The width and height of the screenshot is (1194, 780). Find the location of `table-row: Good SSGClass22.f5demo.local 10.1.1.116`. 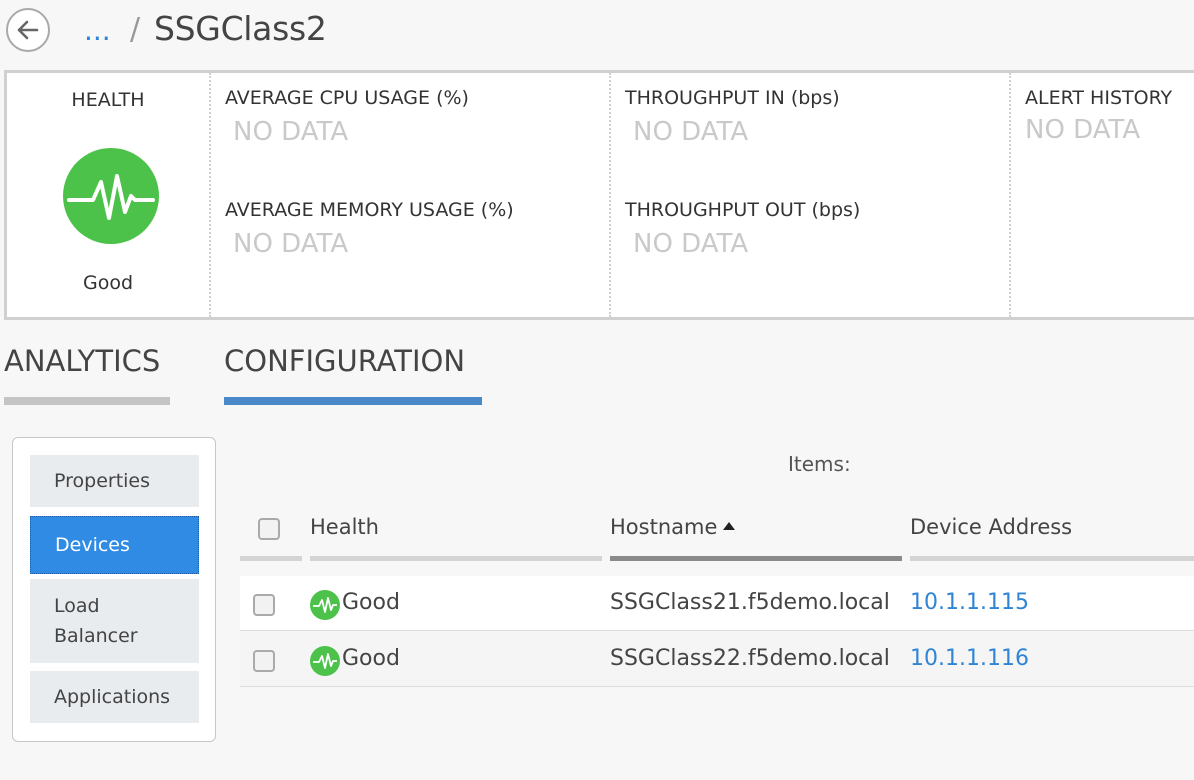

table-row: Good SSGClass22.f5demo.local 10.1.1.116 is located at coordinates (717, 659).